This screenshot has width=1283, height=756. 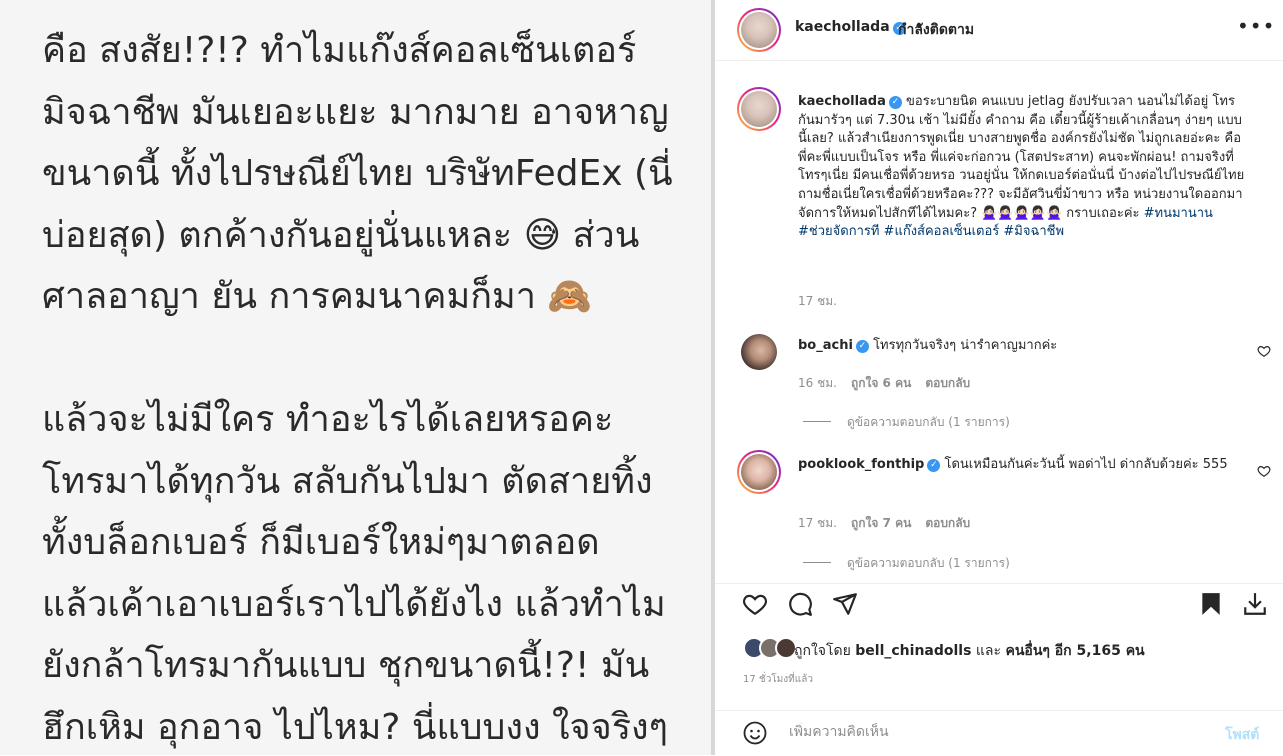 I want to click on comment-meta: 17 ชม. ถูกใจ 7 คน ตอบกลับ, so click(x=884, y=523).